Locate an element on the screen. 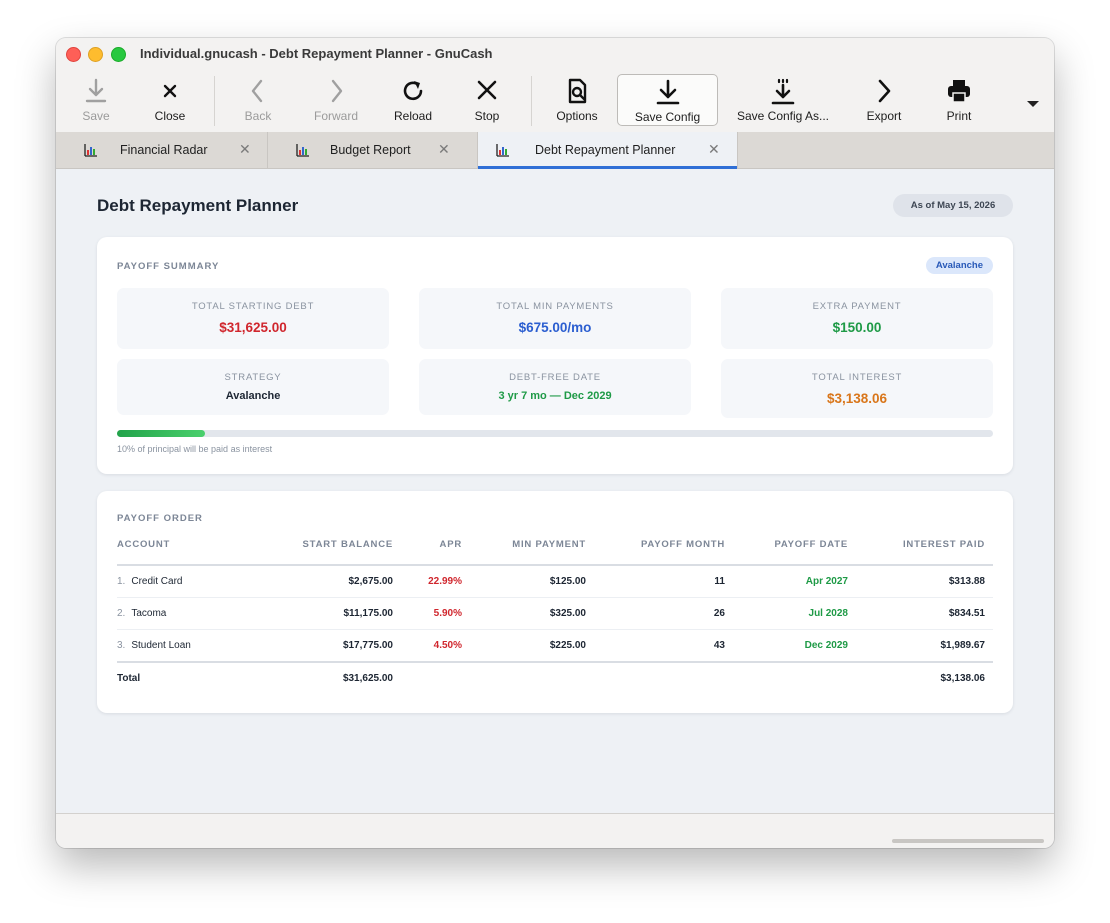 Image resolution: width=1110 pixels, height=923 pixels. export-label: Export is located at coordinates (884, 116).